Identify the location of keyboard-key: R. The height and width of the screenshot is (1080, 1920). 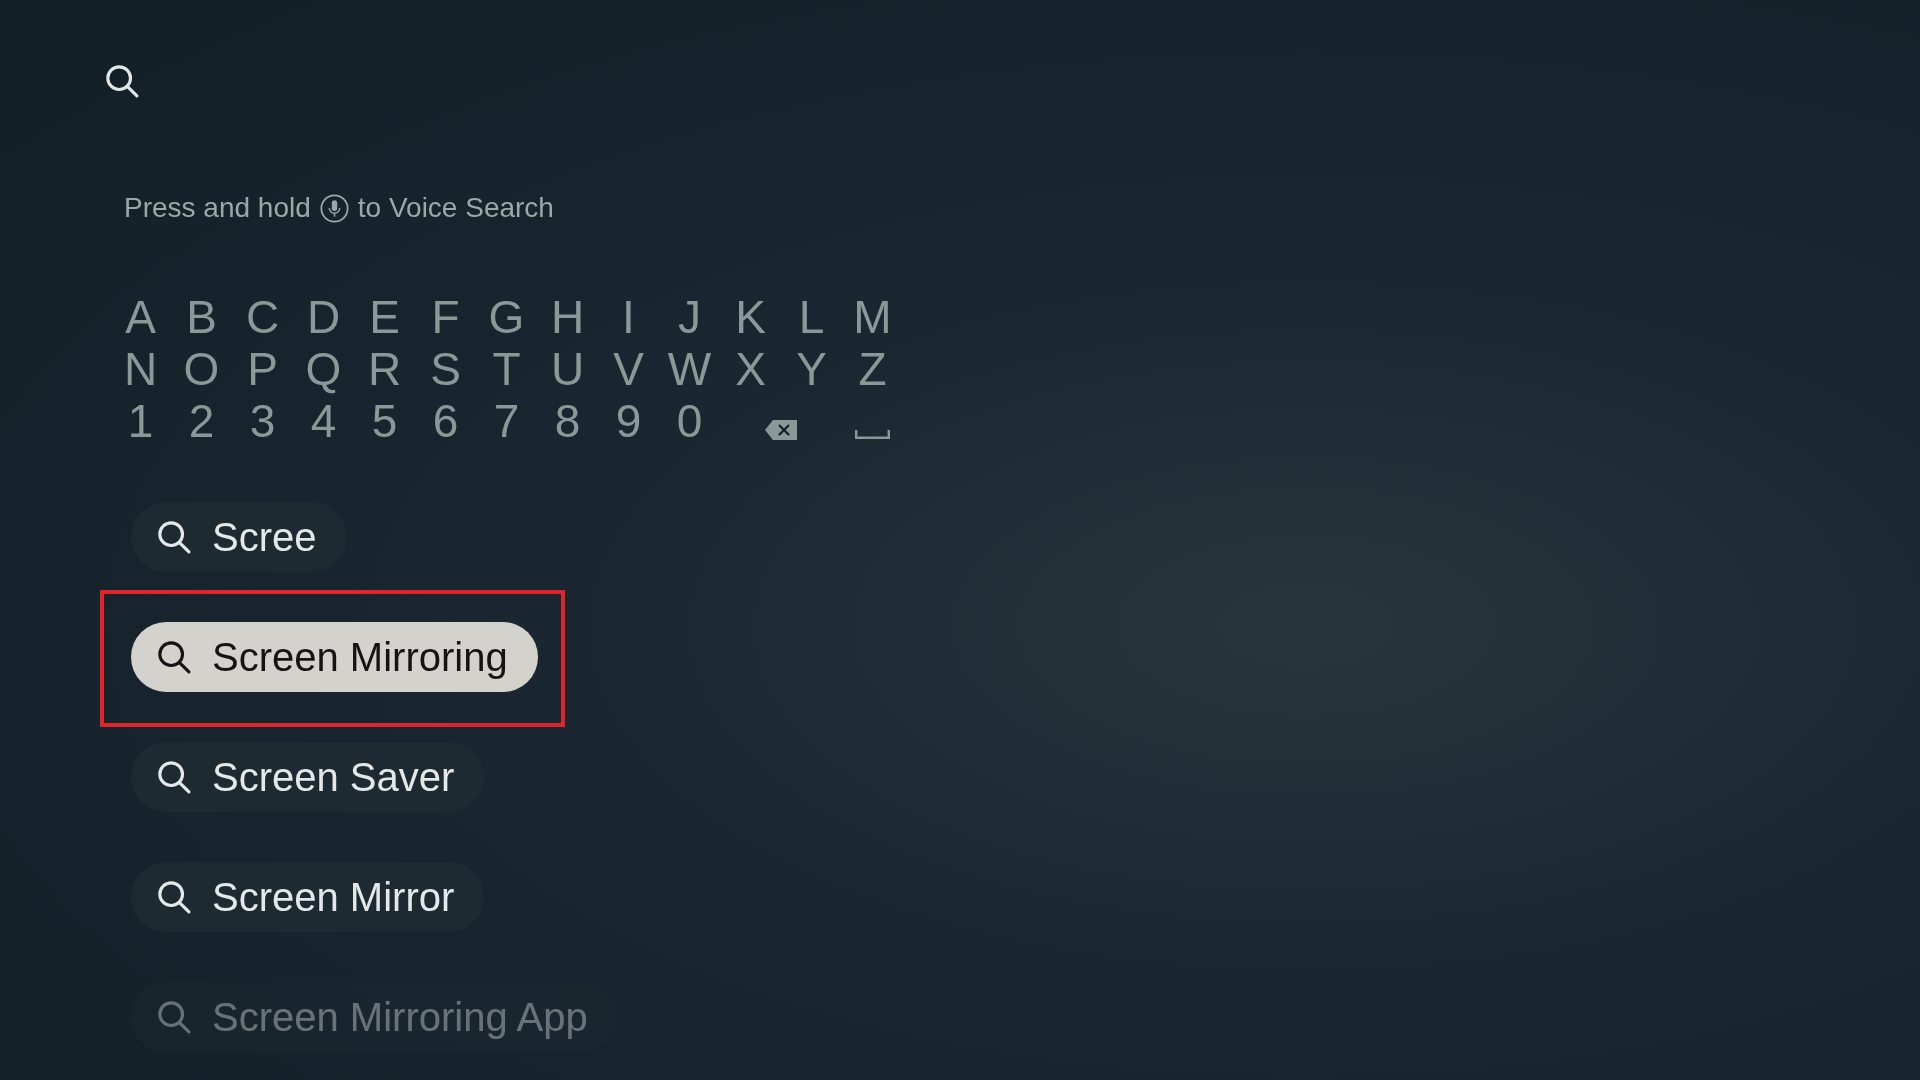
(384, 369).